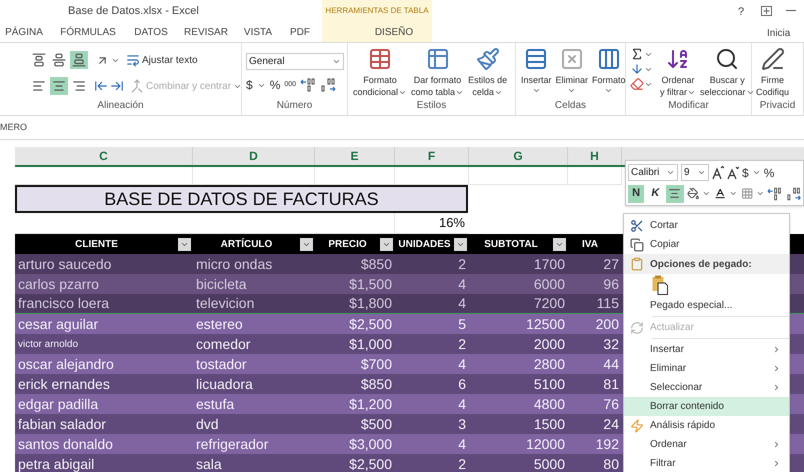  Describe the element at coordinates (720, 193) in the screenshot. I see `font-color-icon` at that location.